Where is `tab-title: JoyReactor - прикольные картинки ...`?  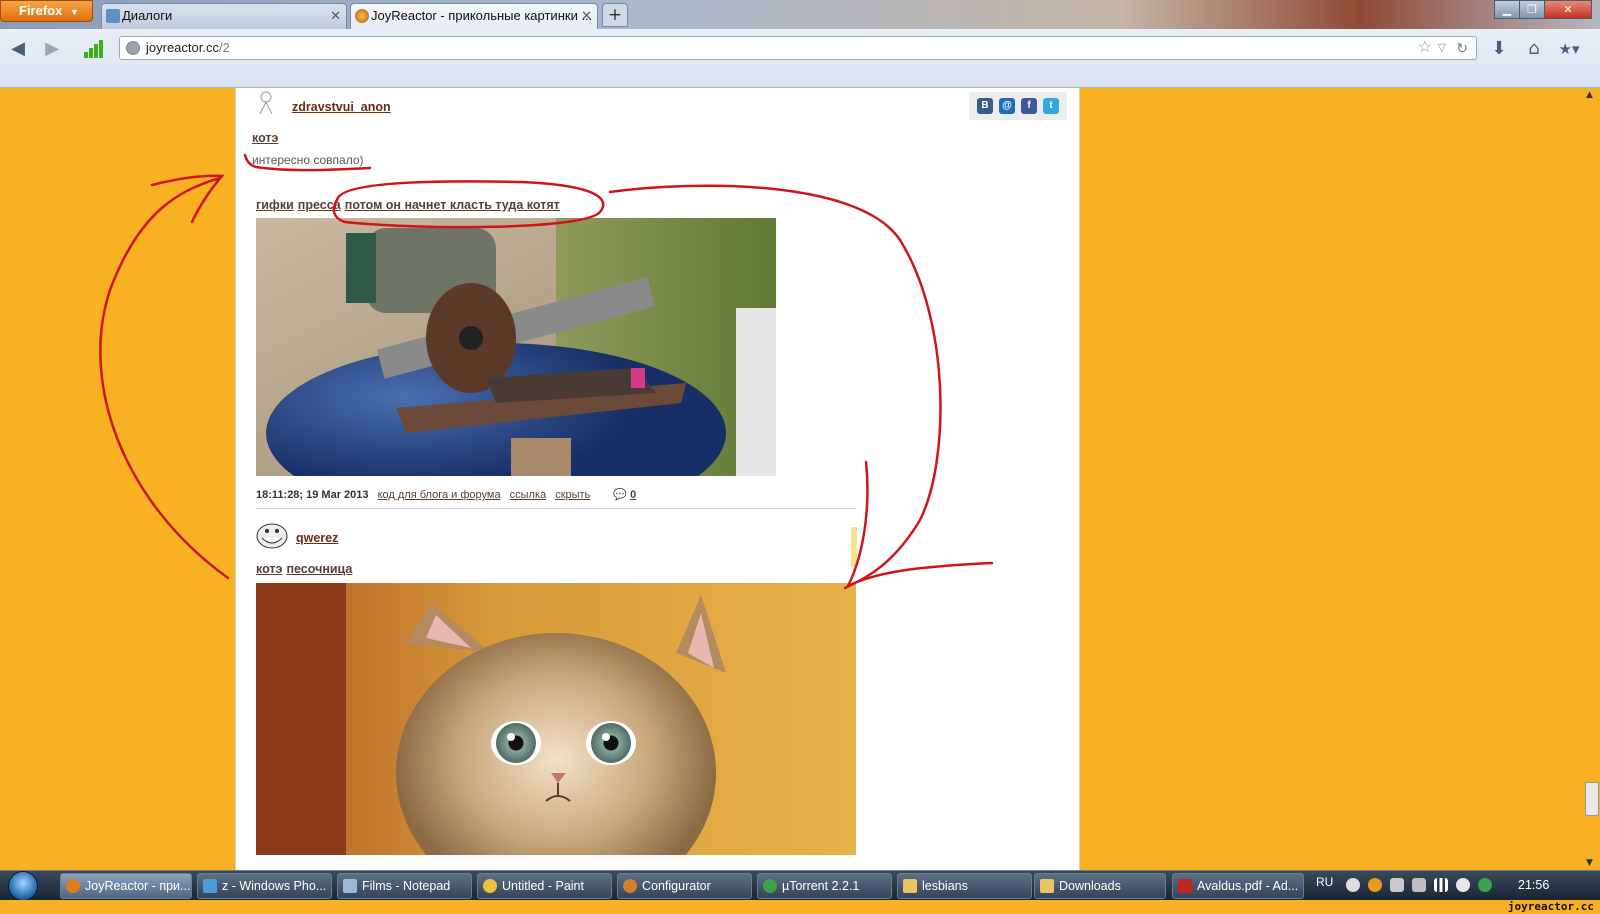 tab-title: JoyReactor - прикольные картинки ... is located at coordinates (482, 15).